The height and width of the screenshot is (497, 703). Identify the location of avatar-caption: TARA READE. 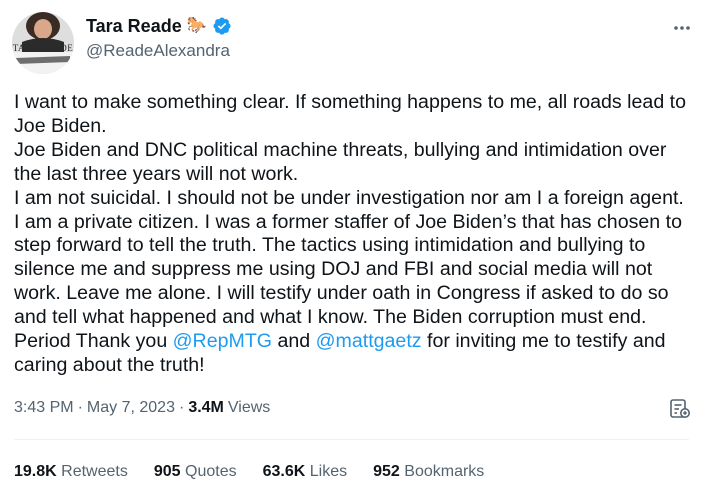
(43, 48).